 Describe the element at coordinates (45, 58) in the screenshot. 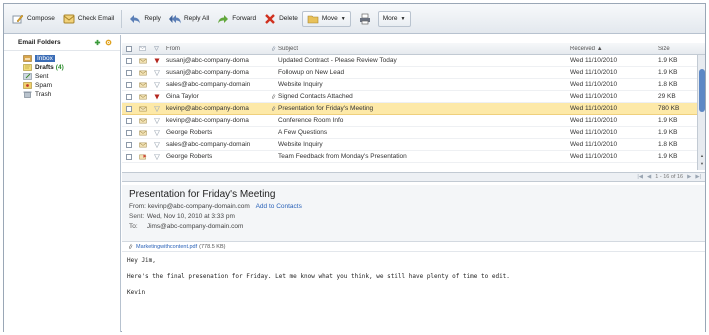

I see `folder-label: Inbox` at that location.